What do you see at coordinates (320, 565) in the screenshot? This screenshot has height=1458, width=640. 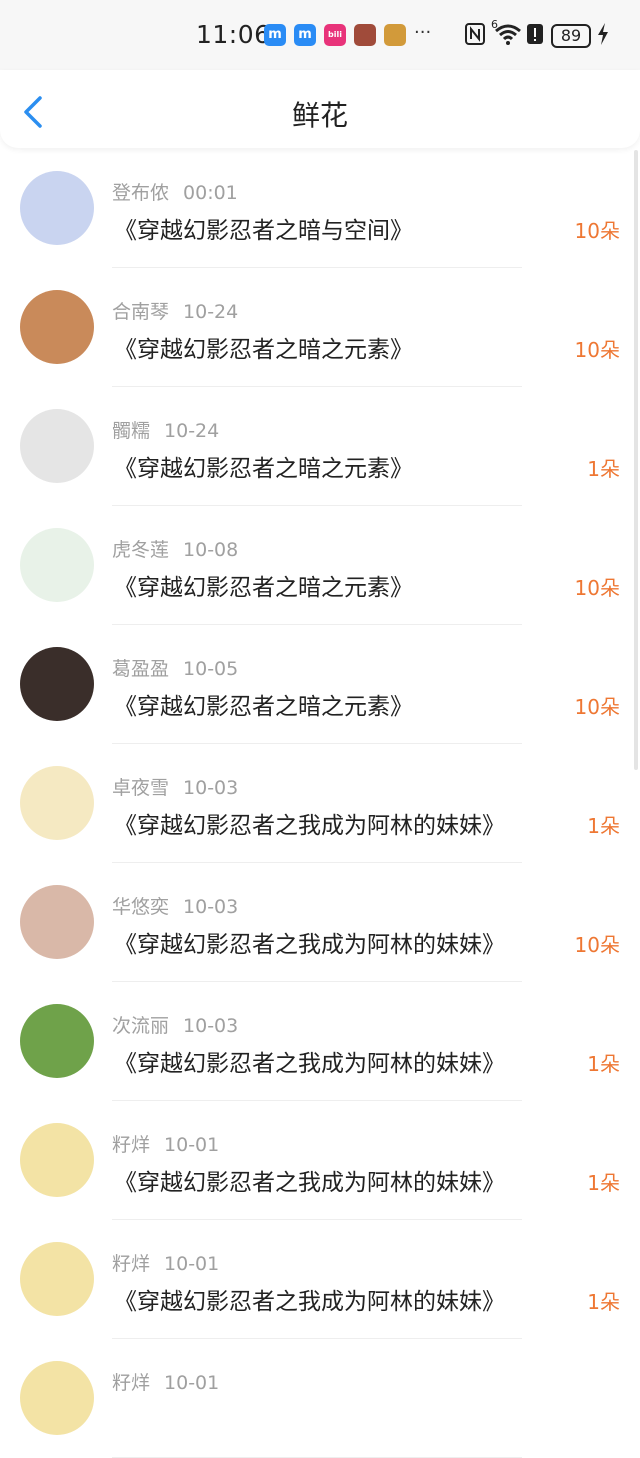 I see `list-item: 虎冬莲 10-08 《穿越幻影忍者之暗之元素》 10朵` at bounding box center [320, 565].